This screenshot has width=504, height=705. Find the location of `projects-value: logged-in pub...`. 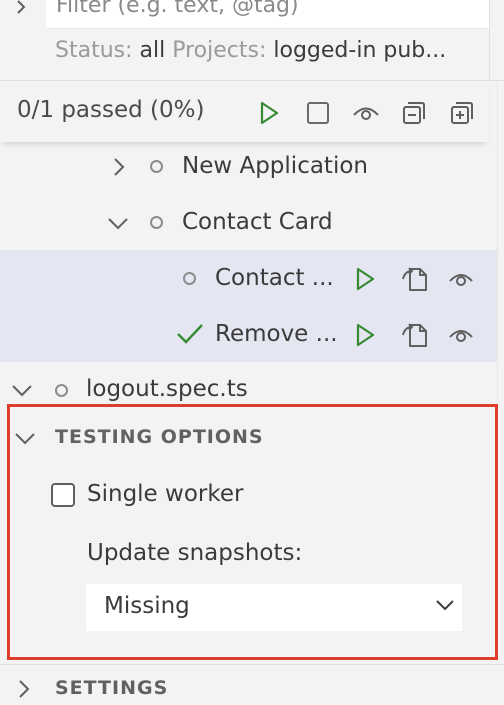

projects-value: logged-in pub... is located at coordinates (359, 50).